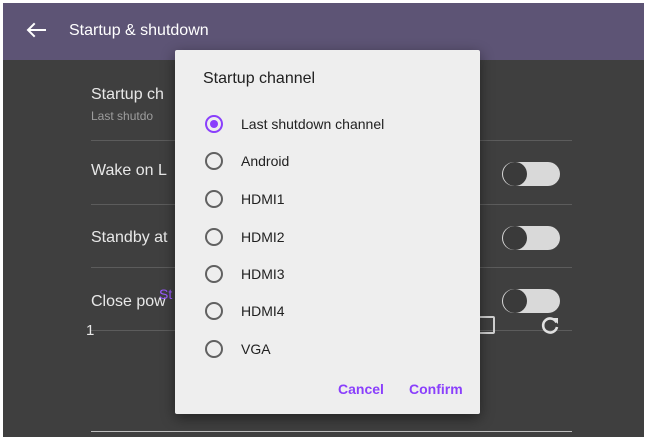 The height and width of the screenshot is (438, 645). Describe the element at coordinates (90, 330) in the screenshot. I see `schedule-row-number: 1` at that location.